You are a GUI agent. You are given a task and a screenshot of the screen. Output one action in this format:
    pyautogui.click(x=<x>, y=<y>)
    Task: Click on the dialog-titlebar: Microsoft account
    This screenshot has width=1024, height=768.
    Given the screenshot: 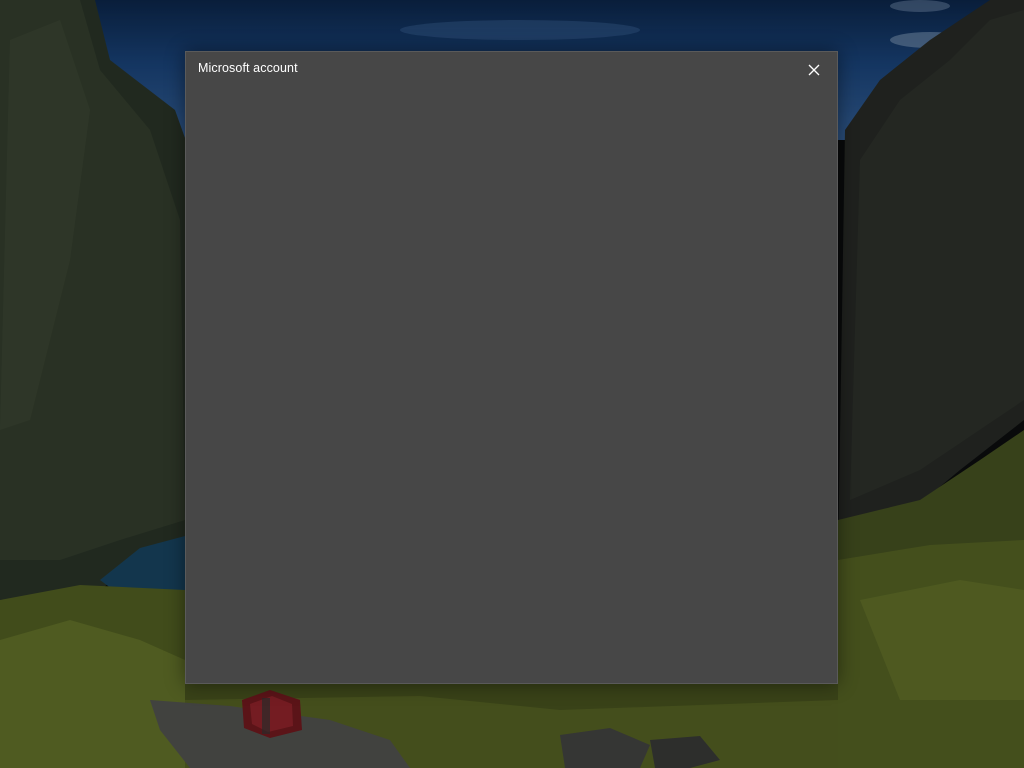 What is the action you would take?
    pyautogui.click(x=511, y=69)
    